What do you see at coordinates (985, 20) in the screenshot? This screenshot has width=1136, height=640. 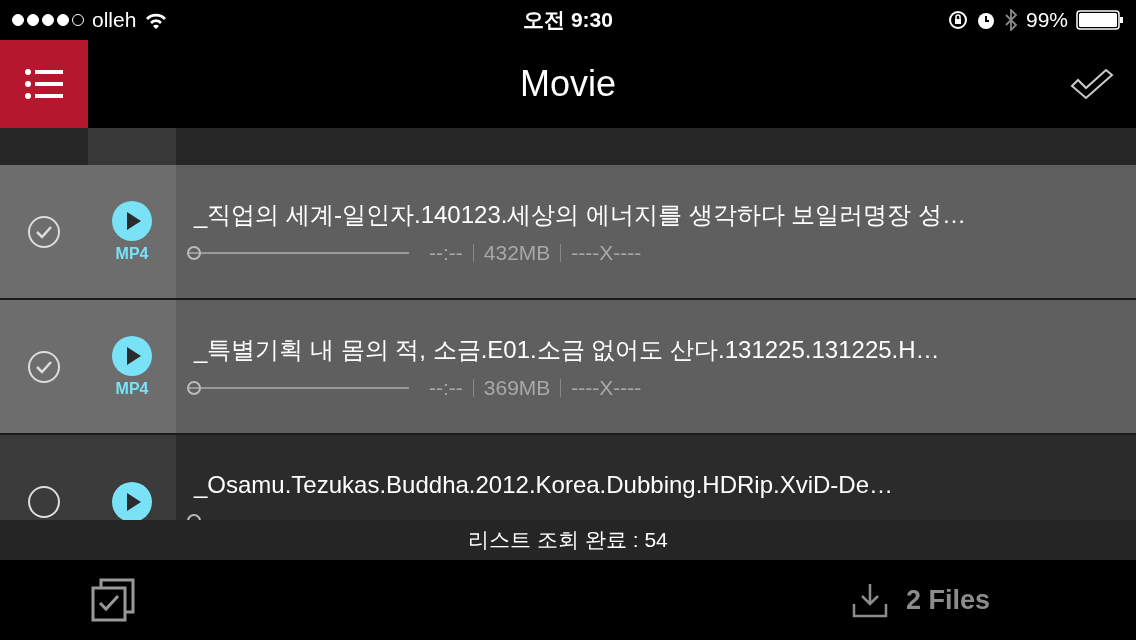 I see `alarm-icon` at bounding box center [985, 20].